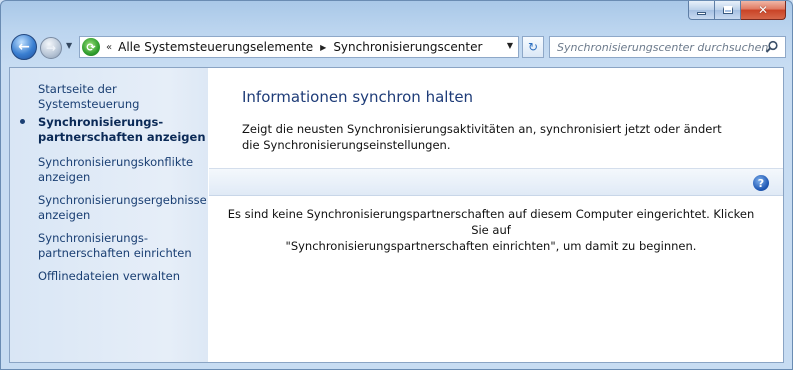 This screenshot has height=370, width=793. Describe the element at coordinates (772, 47) in the screenshot. I see `search-icon` at that location.